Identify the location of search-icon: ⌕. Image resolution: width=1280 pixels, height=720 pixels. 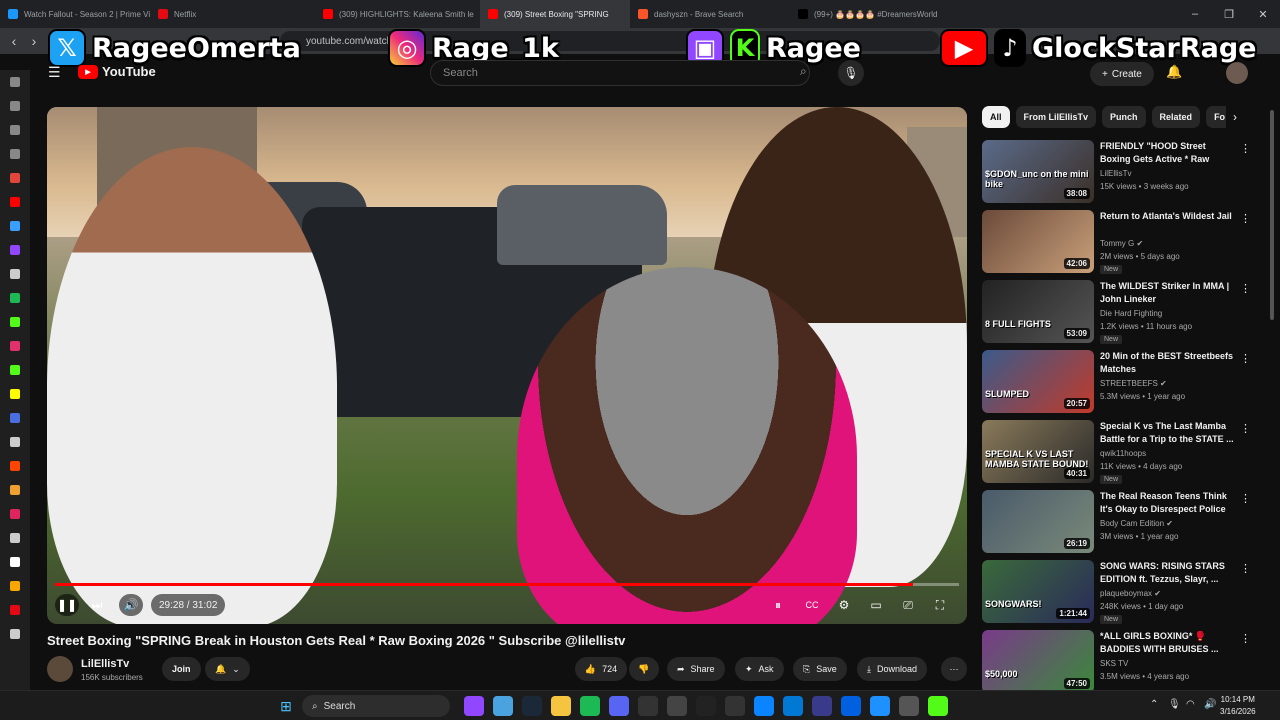
(803, 71).